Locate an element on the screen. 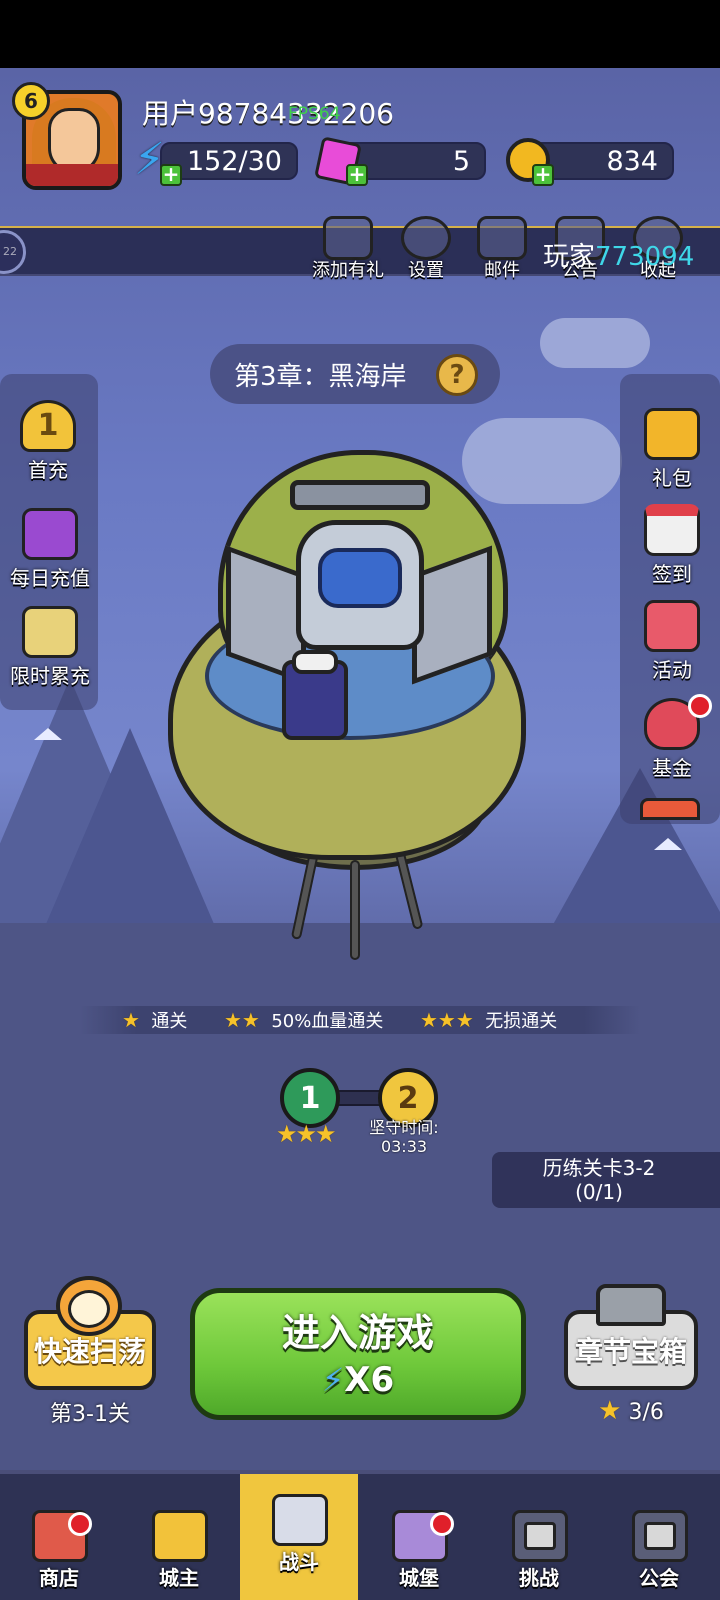 The width and height of the screenshot is (720, 1600). nav-label: 城堡 is located at coordinates (419, 1578).